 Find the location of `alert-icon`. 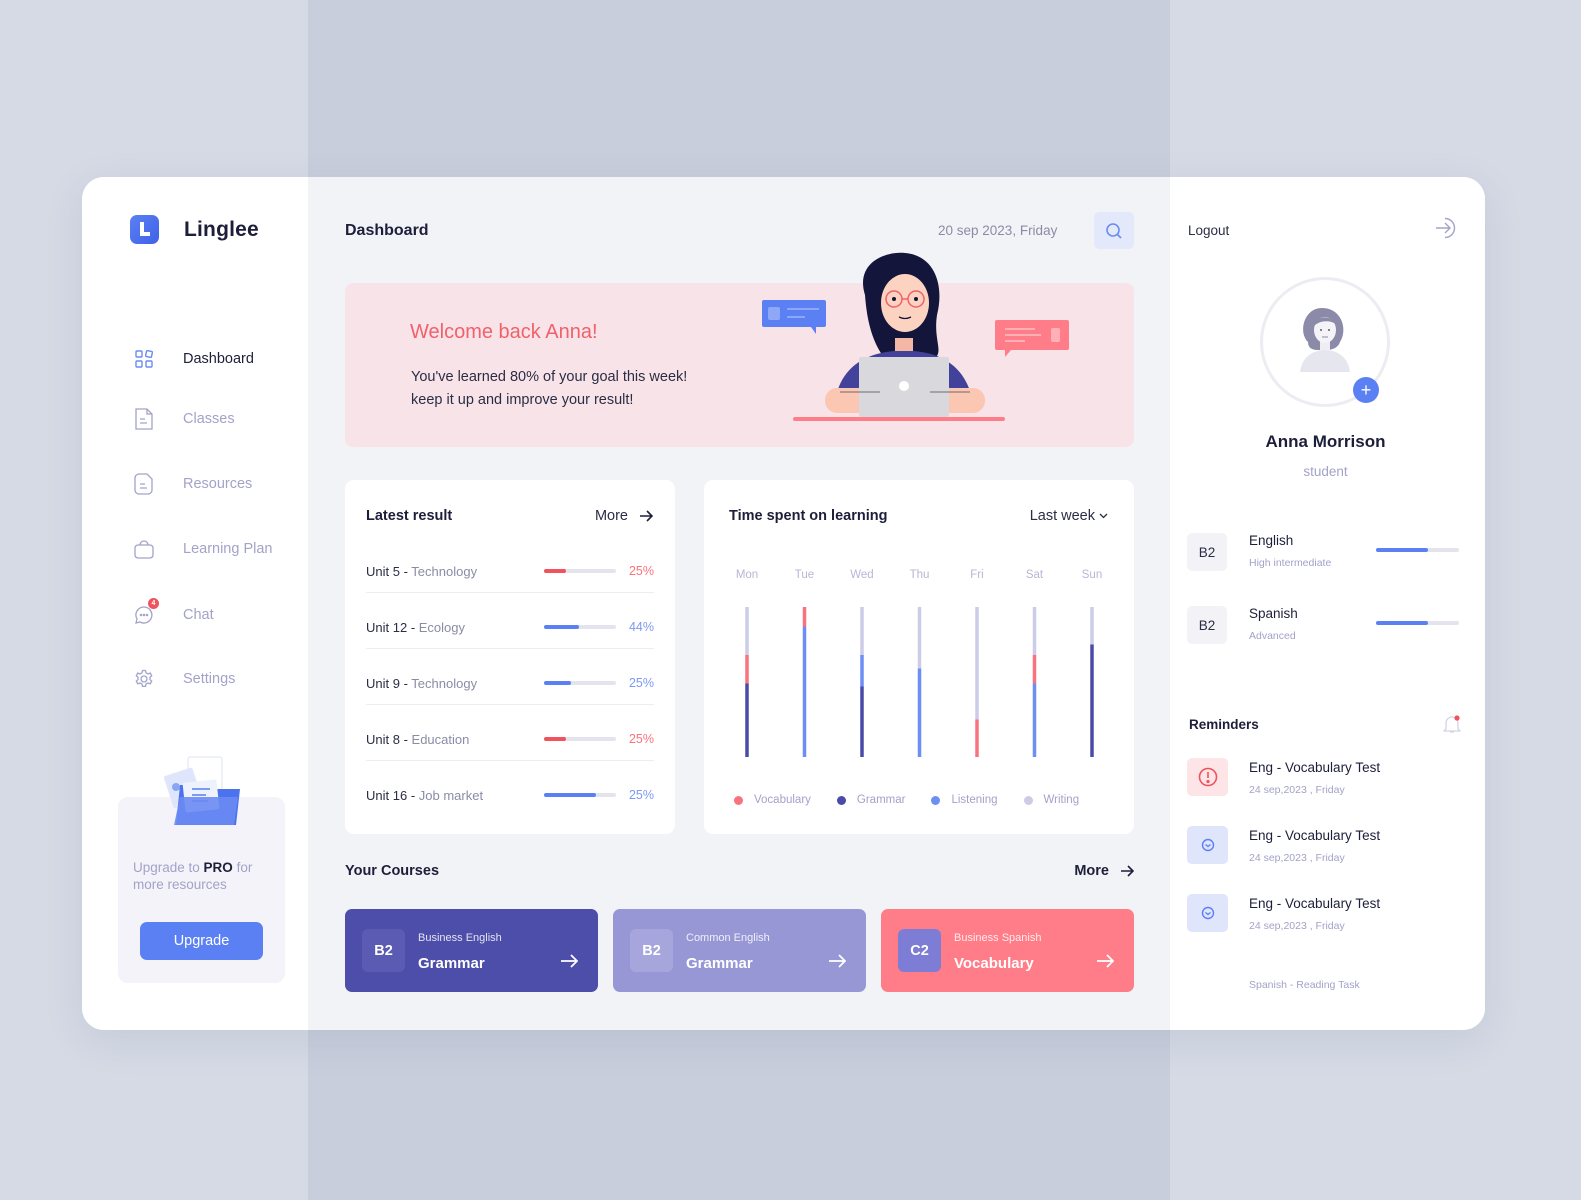

alert-icon is located at coordinates (1207, 777).